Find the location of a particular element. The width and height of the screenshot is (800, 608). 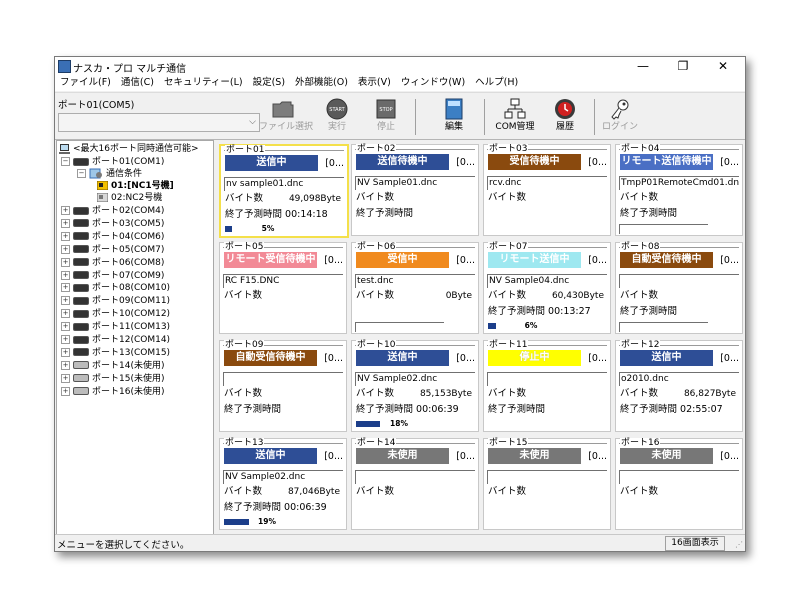

port-card: ポート16 未使用 [0... バイト数 is located at coordinates (679, 484).